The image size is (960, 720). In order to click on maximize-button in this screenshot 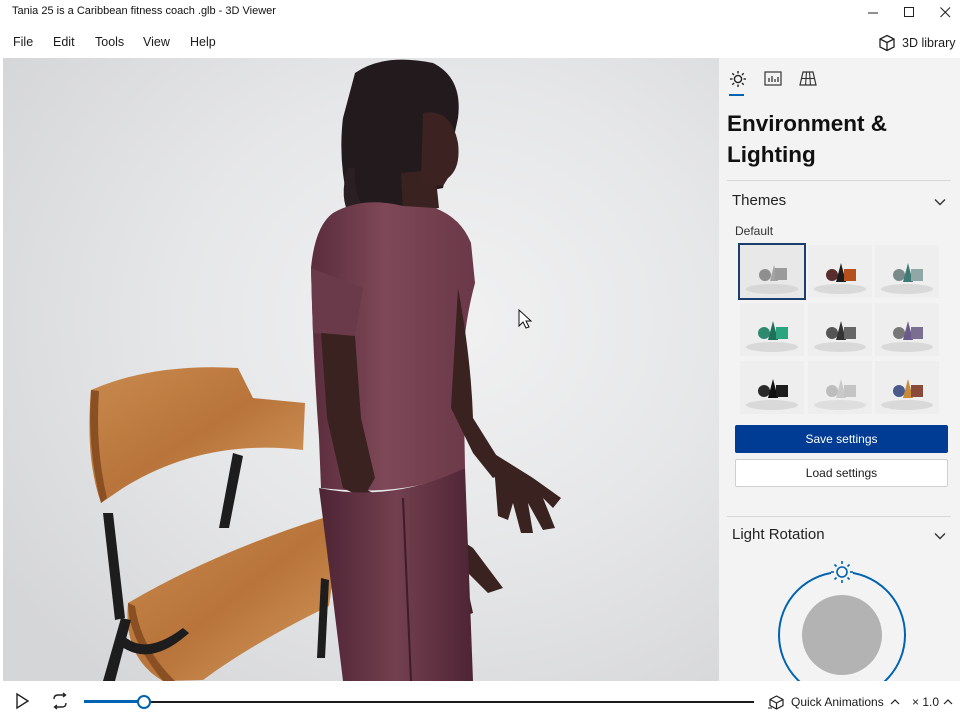, I will do `click(909, 12)`.